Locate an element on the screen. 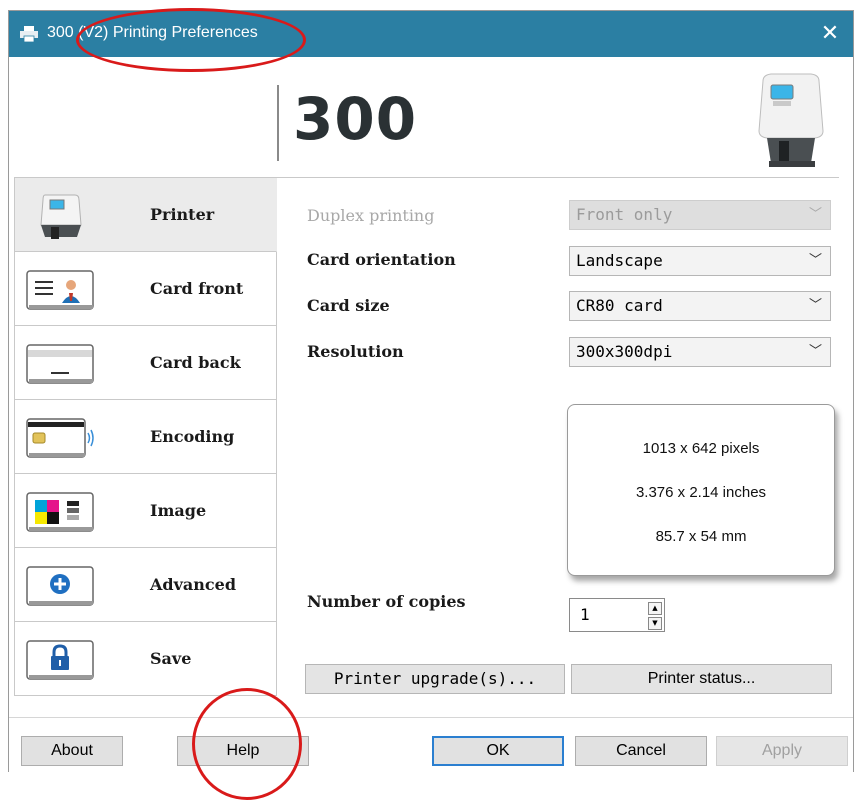  ok-button: OK is located at coordinates (498, 751).